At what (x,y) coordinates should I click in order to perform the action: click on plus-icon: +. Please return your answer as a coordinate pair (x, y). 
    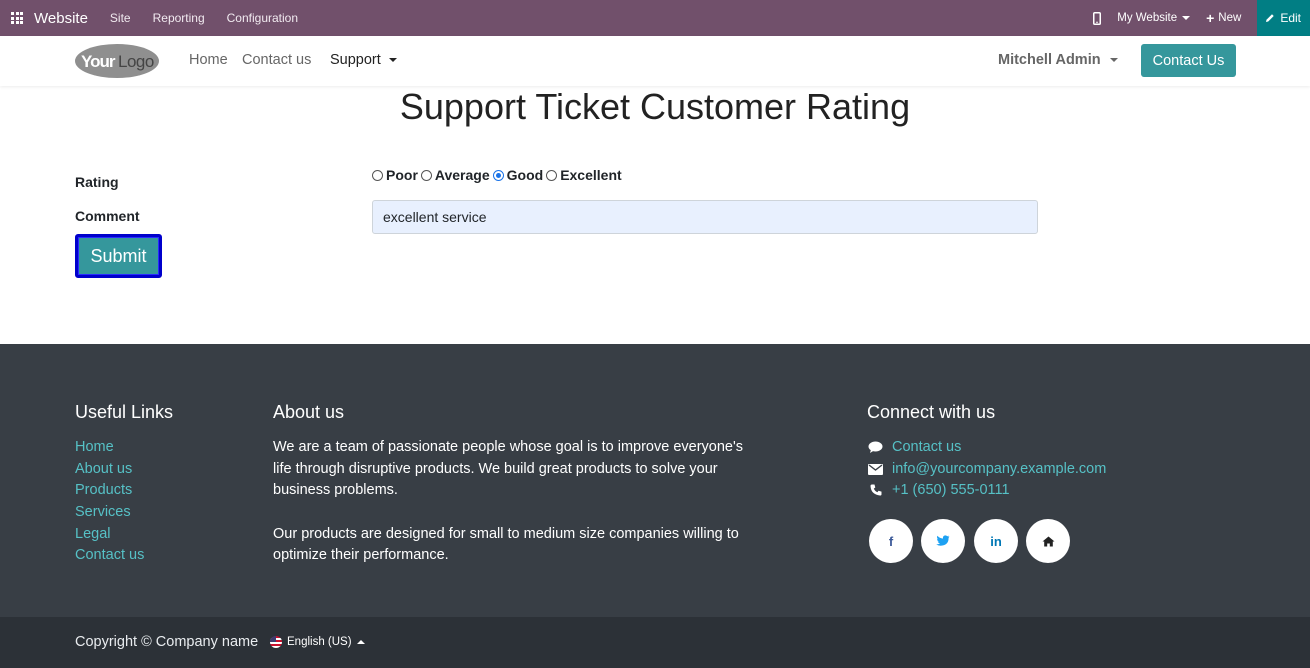
    Looking at the image, I should click on (1210, 18).